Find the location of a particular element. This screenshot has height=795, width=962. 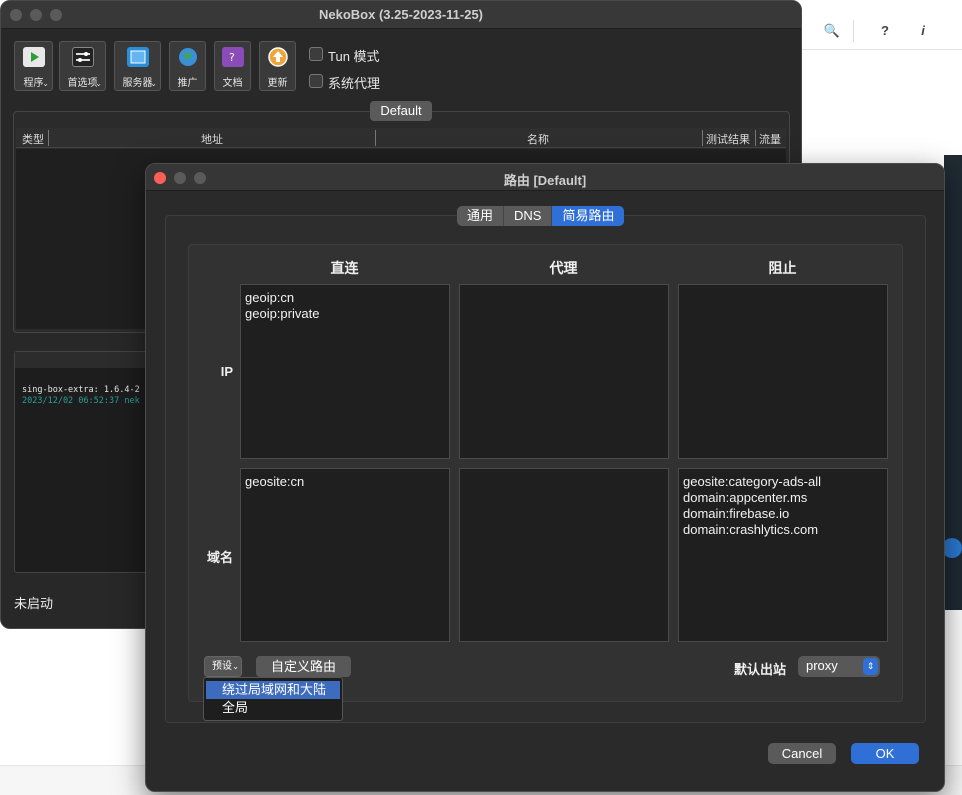

custom-route-button: 自定义路由 is located at coordinates (303, 666).